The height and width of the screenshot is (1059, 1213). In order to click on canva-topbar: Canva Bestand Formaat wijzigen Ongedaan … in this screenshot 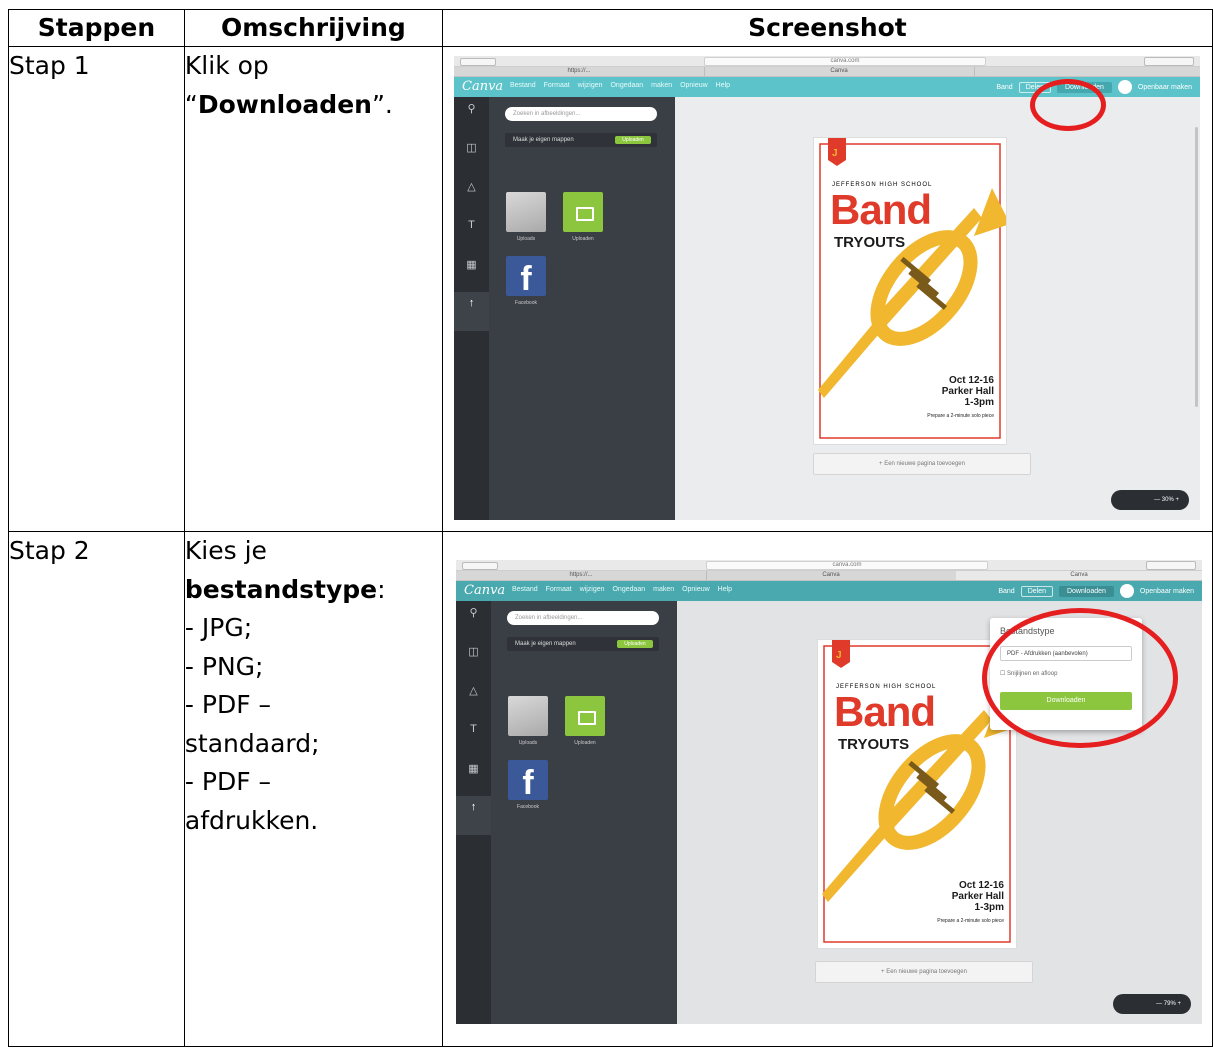, I will do `click(829, 591)`.